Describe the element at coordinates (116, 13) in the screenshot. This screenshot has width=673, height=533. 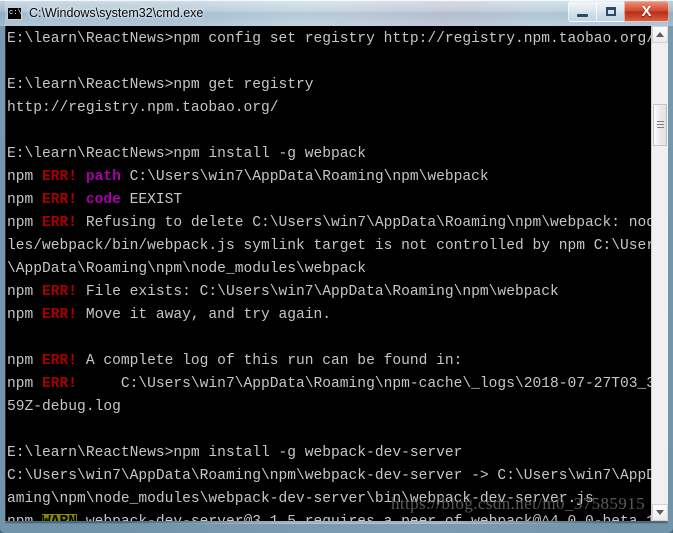
I see `window-title: C:\Windows\system32\cmd.exe` at that location.